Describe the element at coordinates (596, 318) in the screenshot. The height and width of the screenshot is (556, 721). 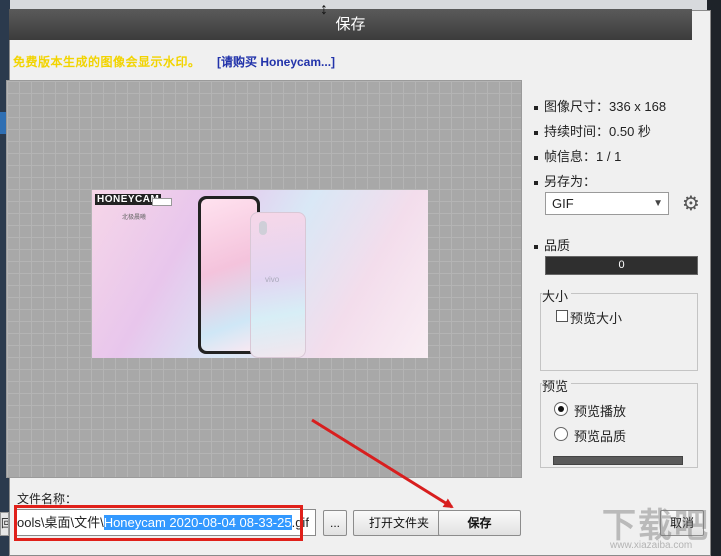
I see `preview-size-label: 预览大小` at that location.